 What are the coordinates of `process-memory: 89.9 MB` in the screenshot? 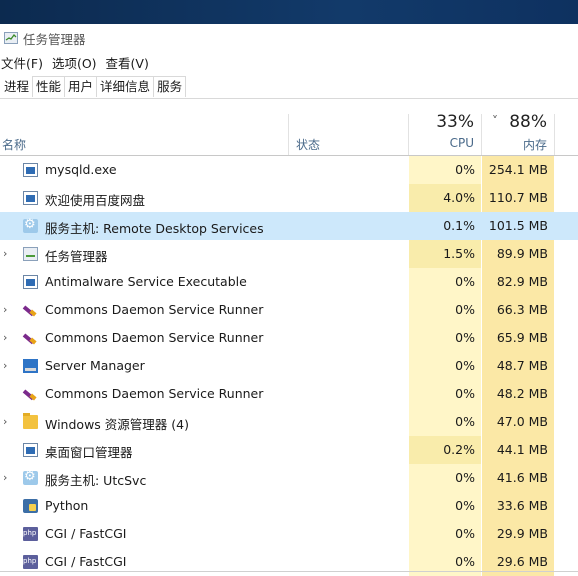 It's located at (518, 254).